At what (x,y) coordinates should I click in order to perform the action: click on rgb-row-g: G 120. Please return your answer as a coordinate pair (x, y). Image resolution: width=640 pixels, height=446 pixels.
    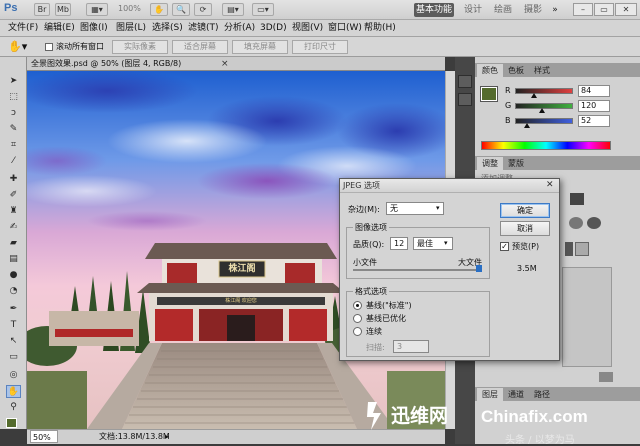
    Looking at the image, I should click on (557, 106).